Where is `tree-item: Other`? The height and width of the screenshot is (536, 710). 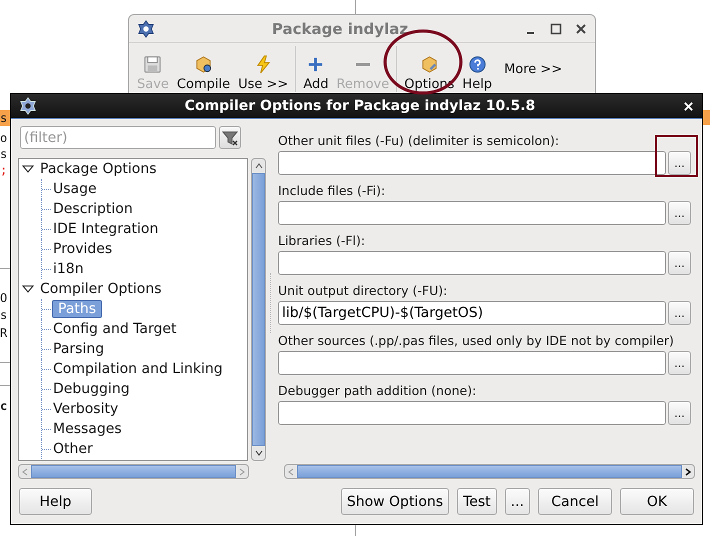 tree-item: Other is located at coordinates (73, 449).